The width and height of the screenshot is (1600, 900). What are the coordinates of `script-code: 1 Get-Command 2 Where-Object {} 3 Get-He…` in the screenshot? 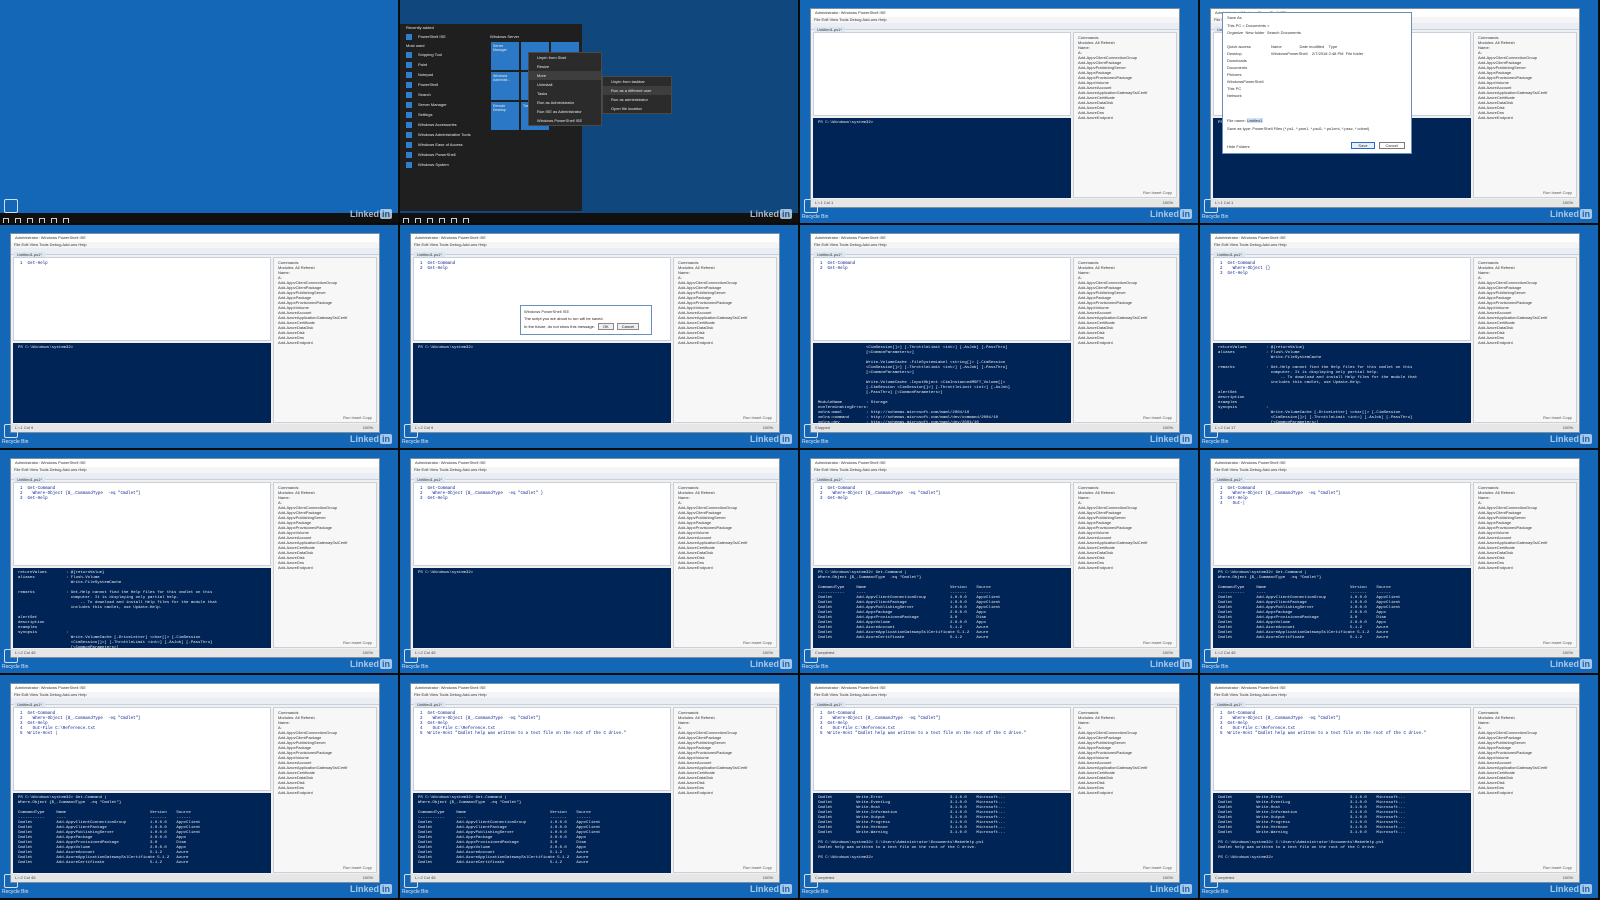 It's located at (1245, 269).